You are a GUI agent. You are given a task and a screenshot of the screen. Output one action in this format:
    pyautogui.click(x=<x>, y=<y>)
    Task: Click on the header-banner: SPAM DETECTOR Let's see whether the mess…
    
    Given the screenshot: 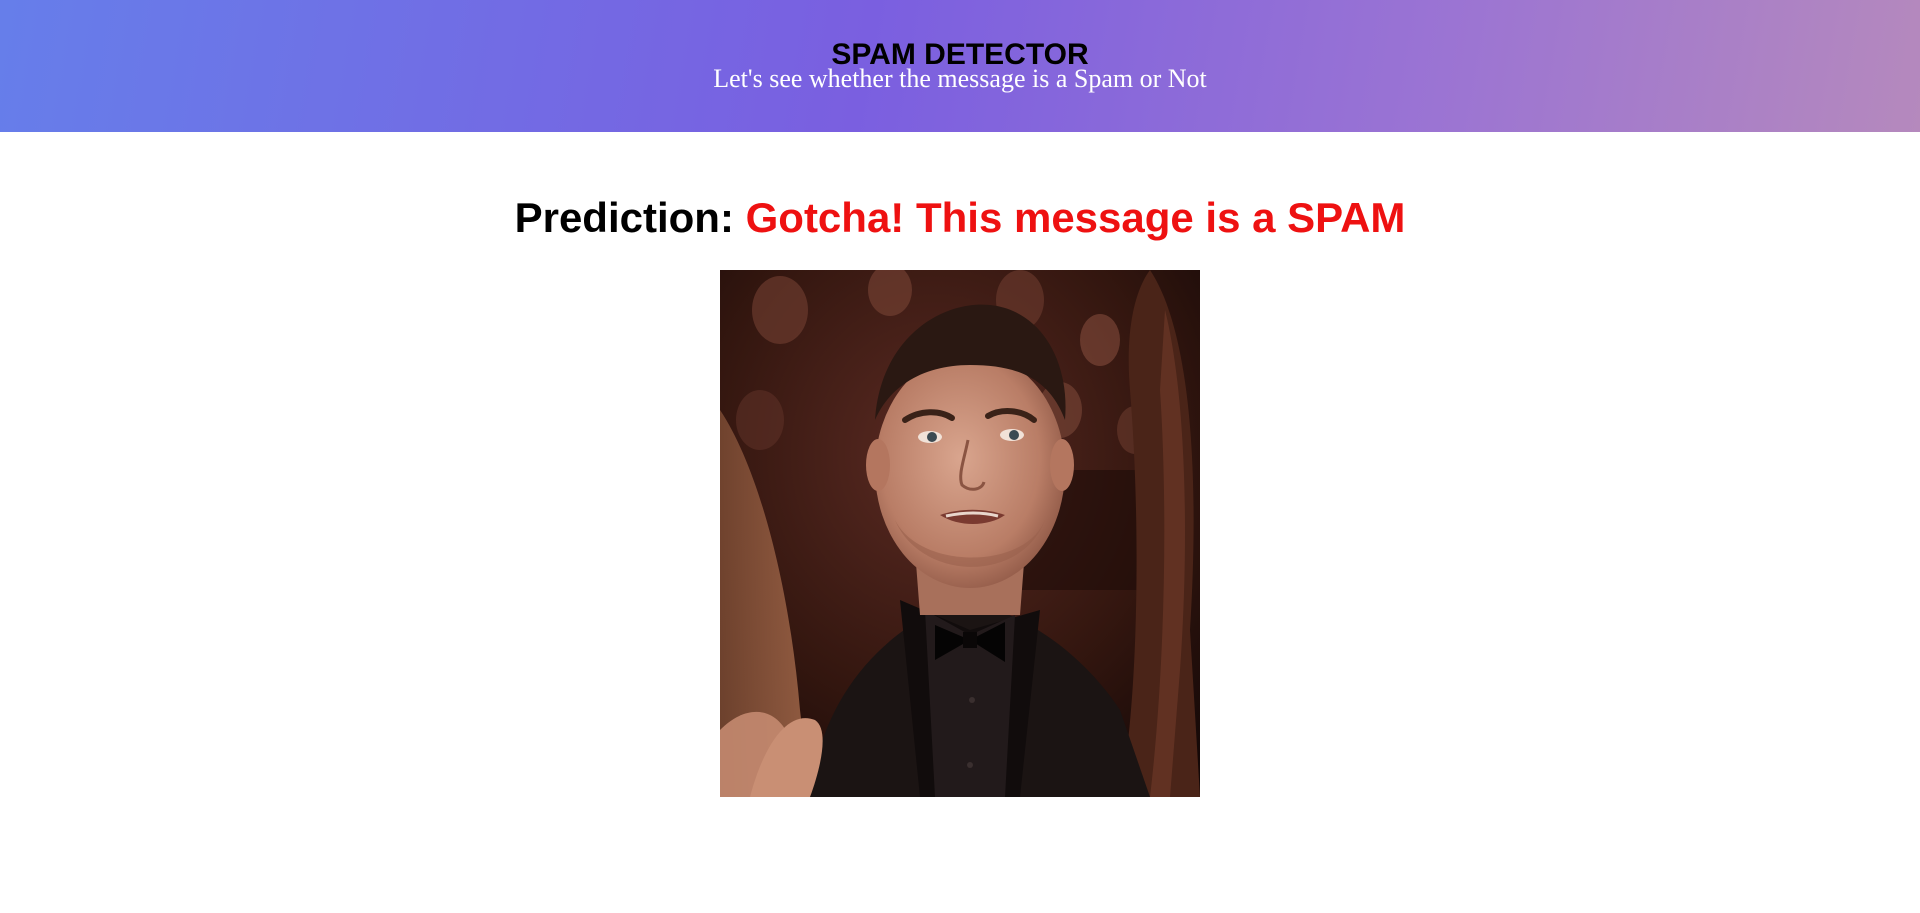 What is the action you would take?
    pyautogui.click(x=960, y=66)
    